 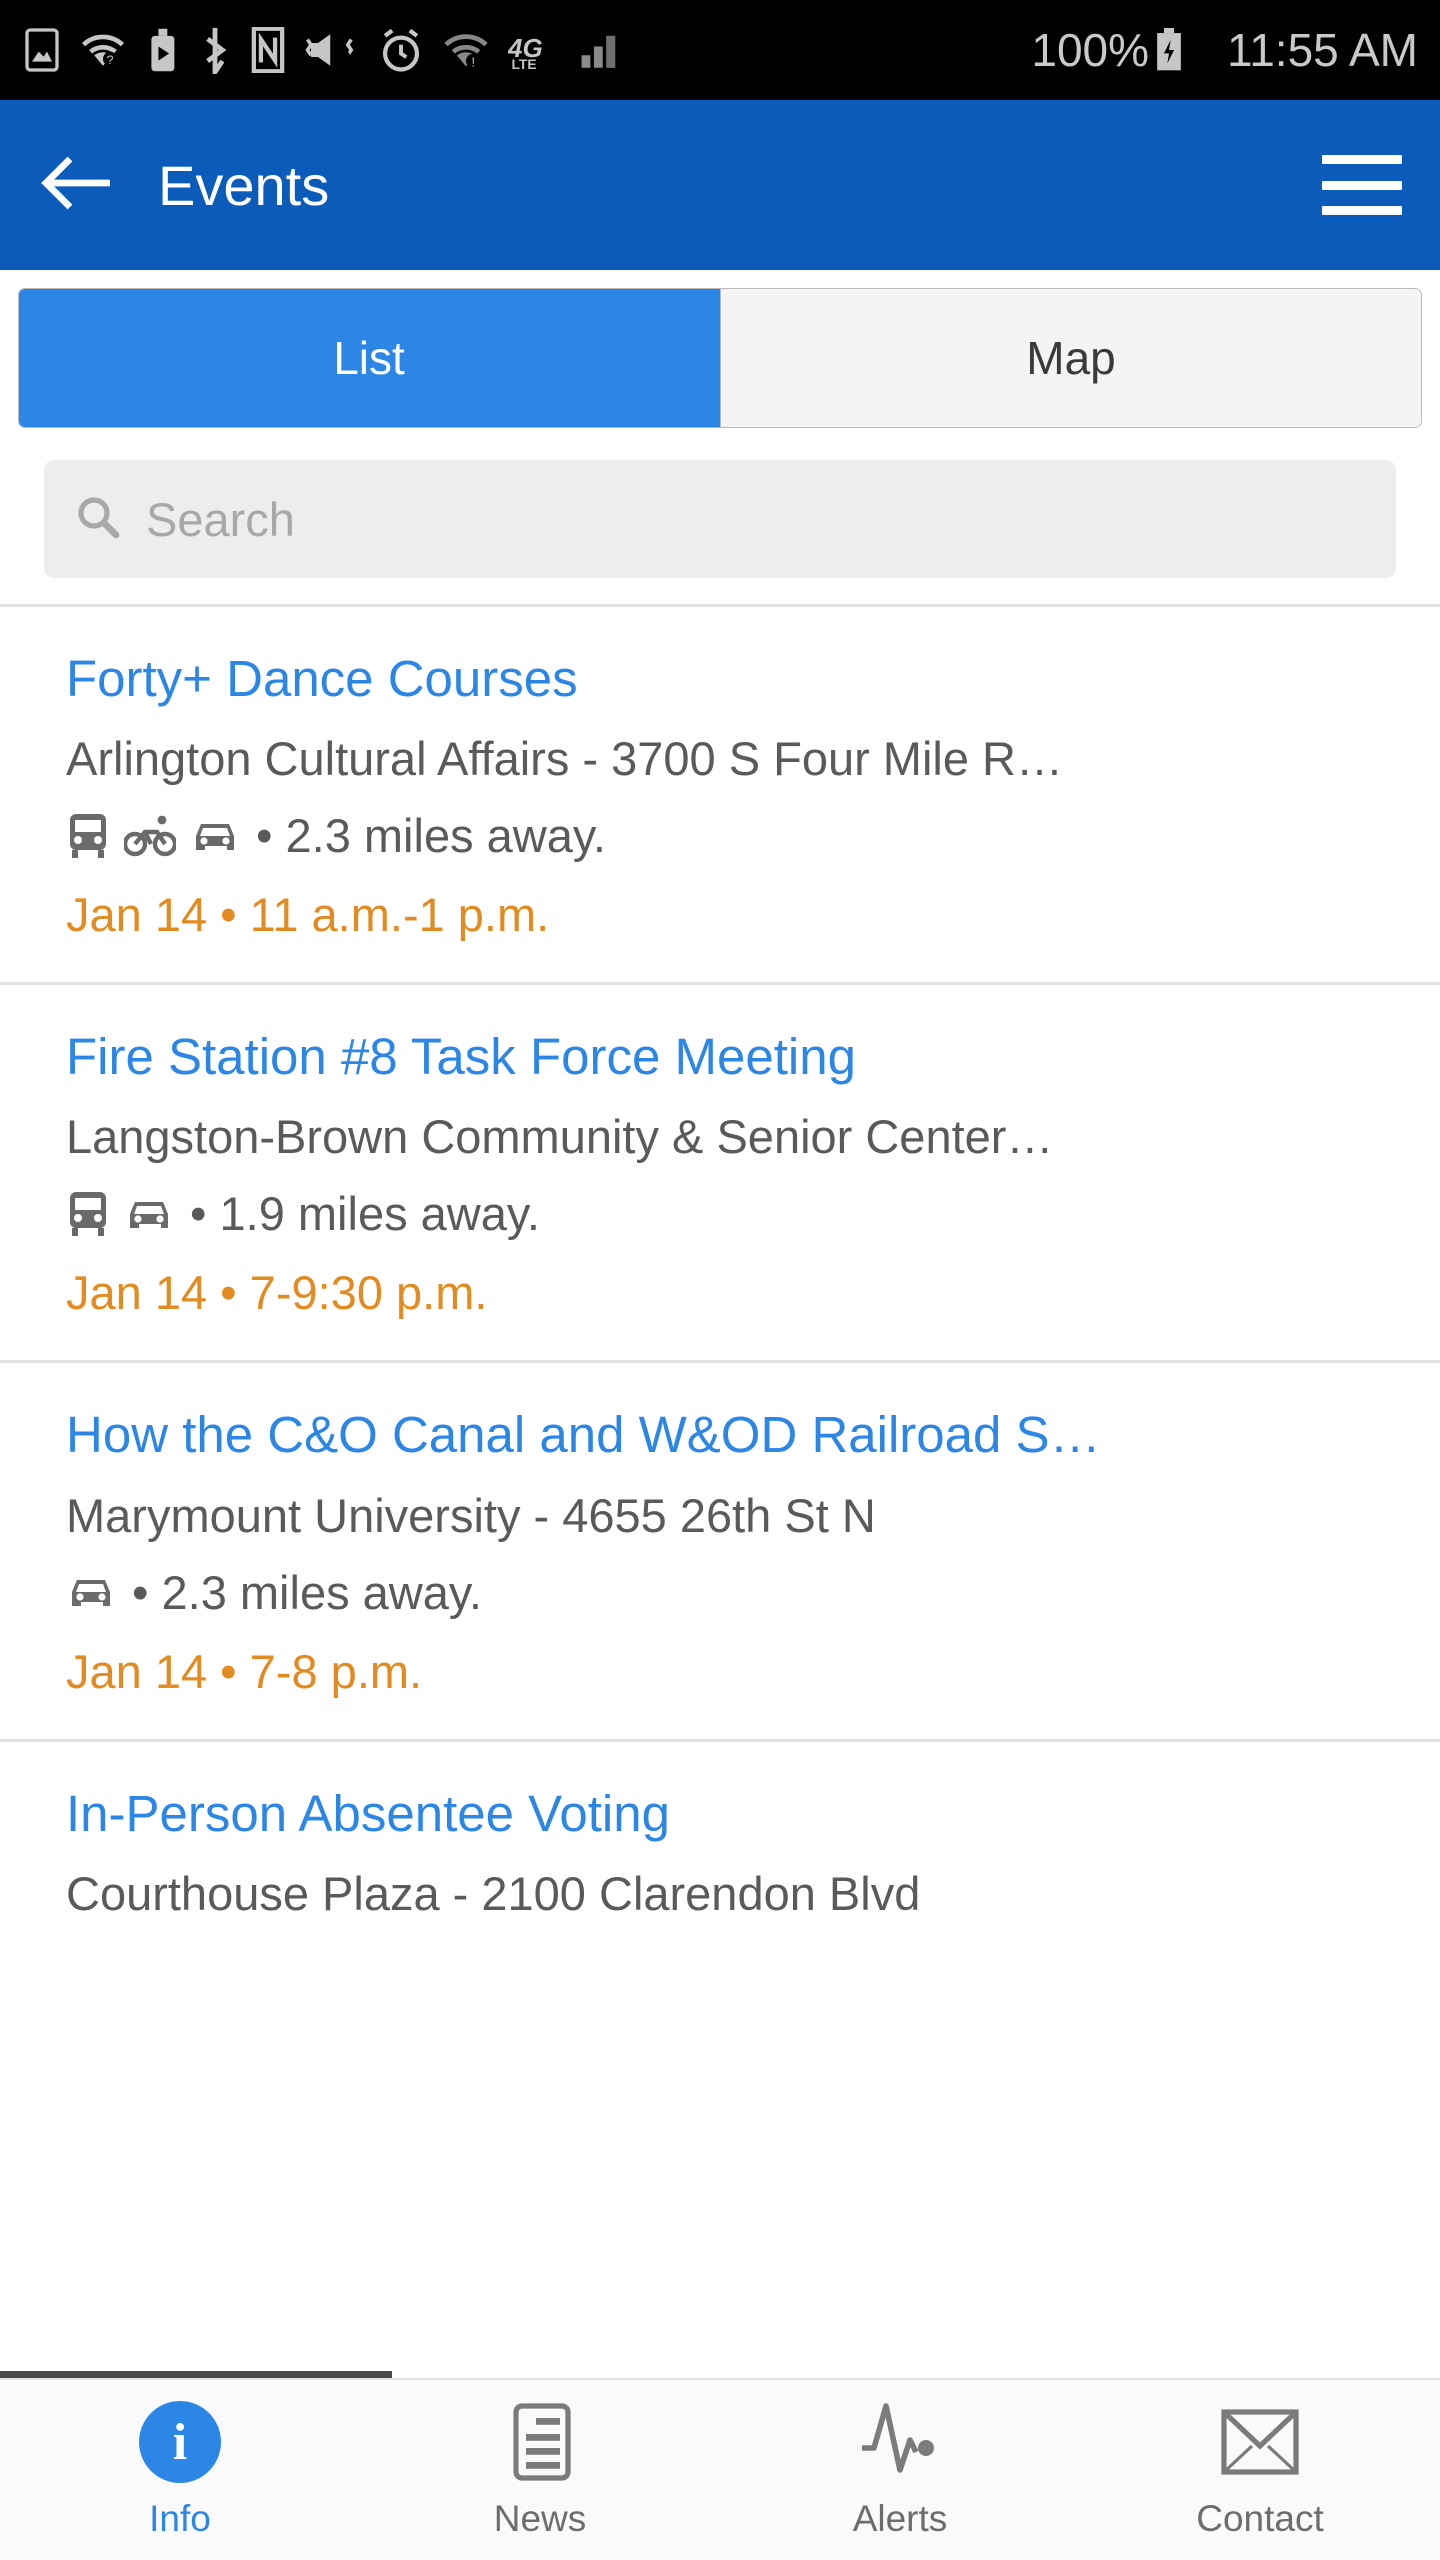 I want to click on event-title: Forty+ Dance Courses, so click(x=720, y=679).